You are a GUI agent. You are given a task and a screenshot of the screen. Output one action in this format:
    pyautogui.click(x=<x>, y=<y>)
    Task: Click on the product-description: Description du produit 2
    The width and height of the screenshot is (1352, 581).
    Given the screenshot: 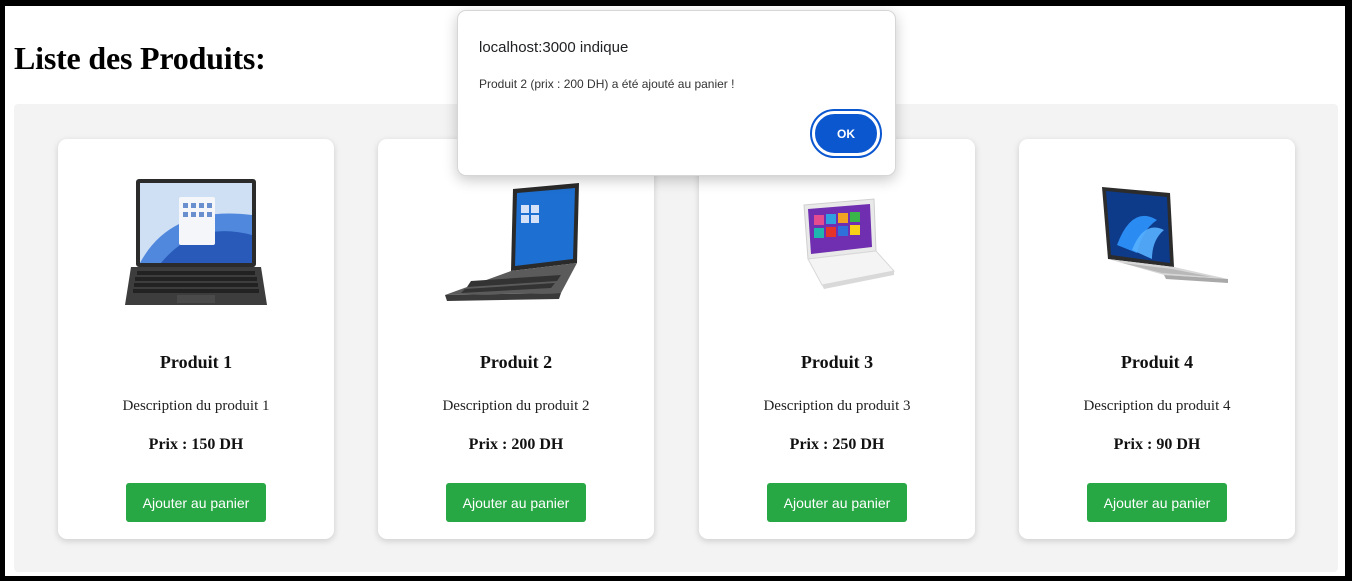 What is the action you would take?
    pyautogui.click(x=516, y=406)
    